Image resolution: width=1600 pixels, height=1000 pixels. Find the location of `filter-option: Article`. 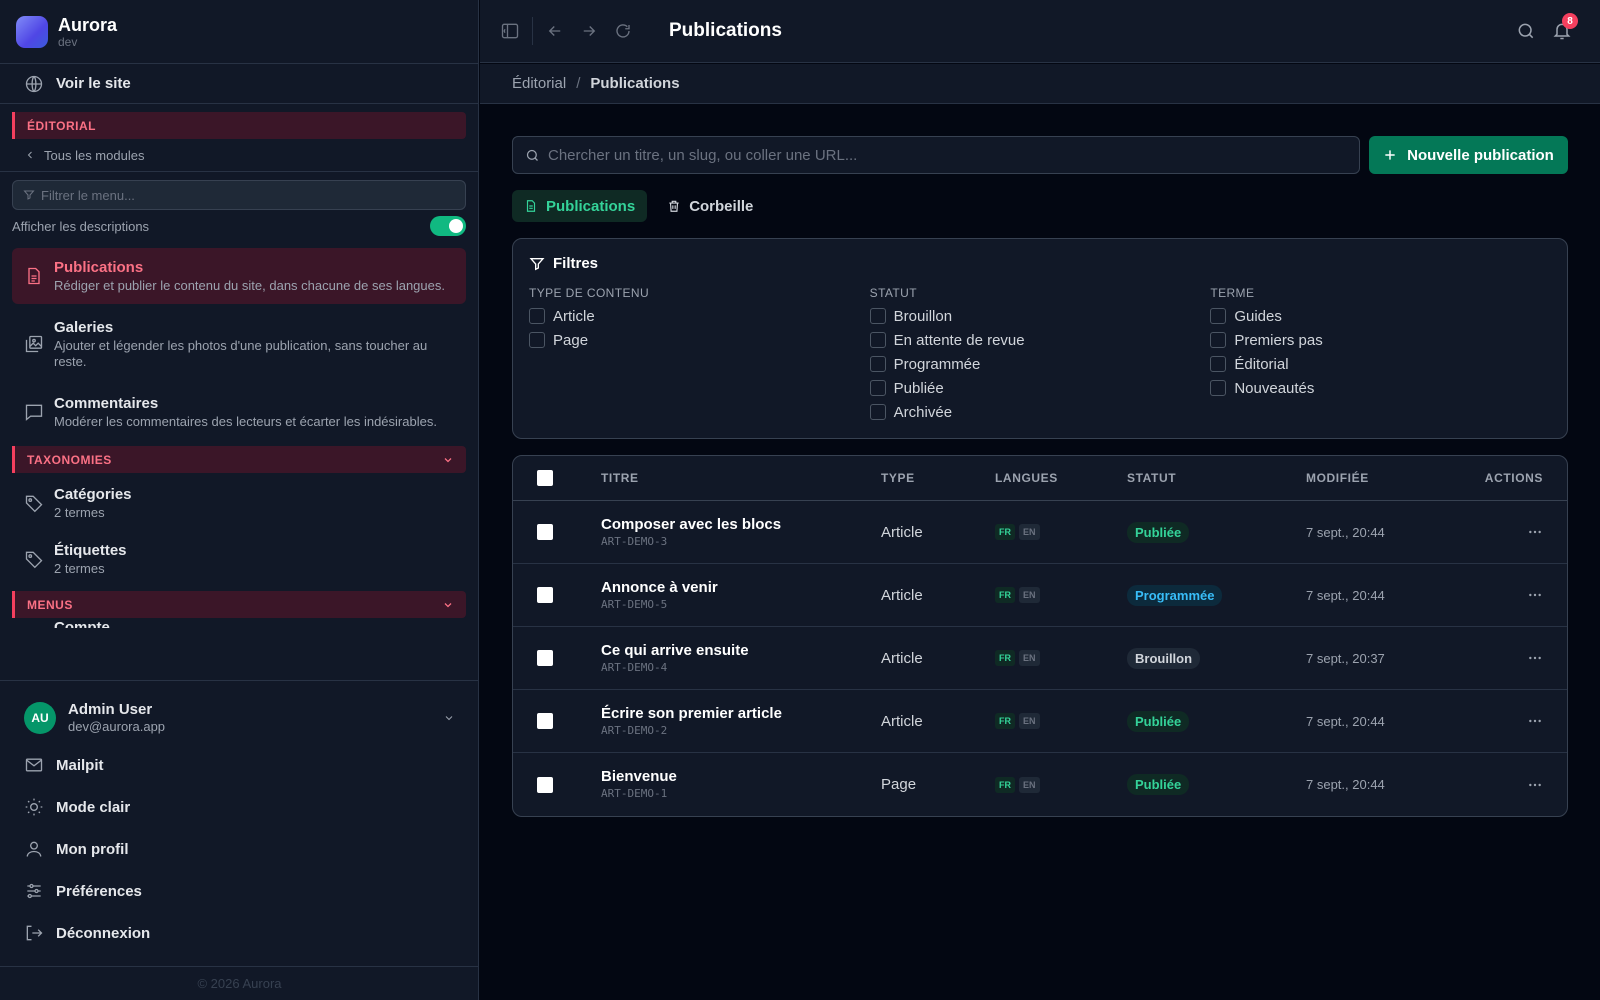

filter-option: Article is located at coordinates (699, 316).